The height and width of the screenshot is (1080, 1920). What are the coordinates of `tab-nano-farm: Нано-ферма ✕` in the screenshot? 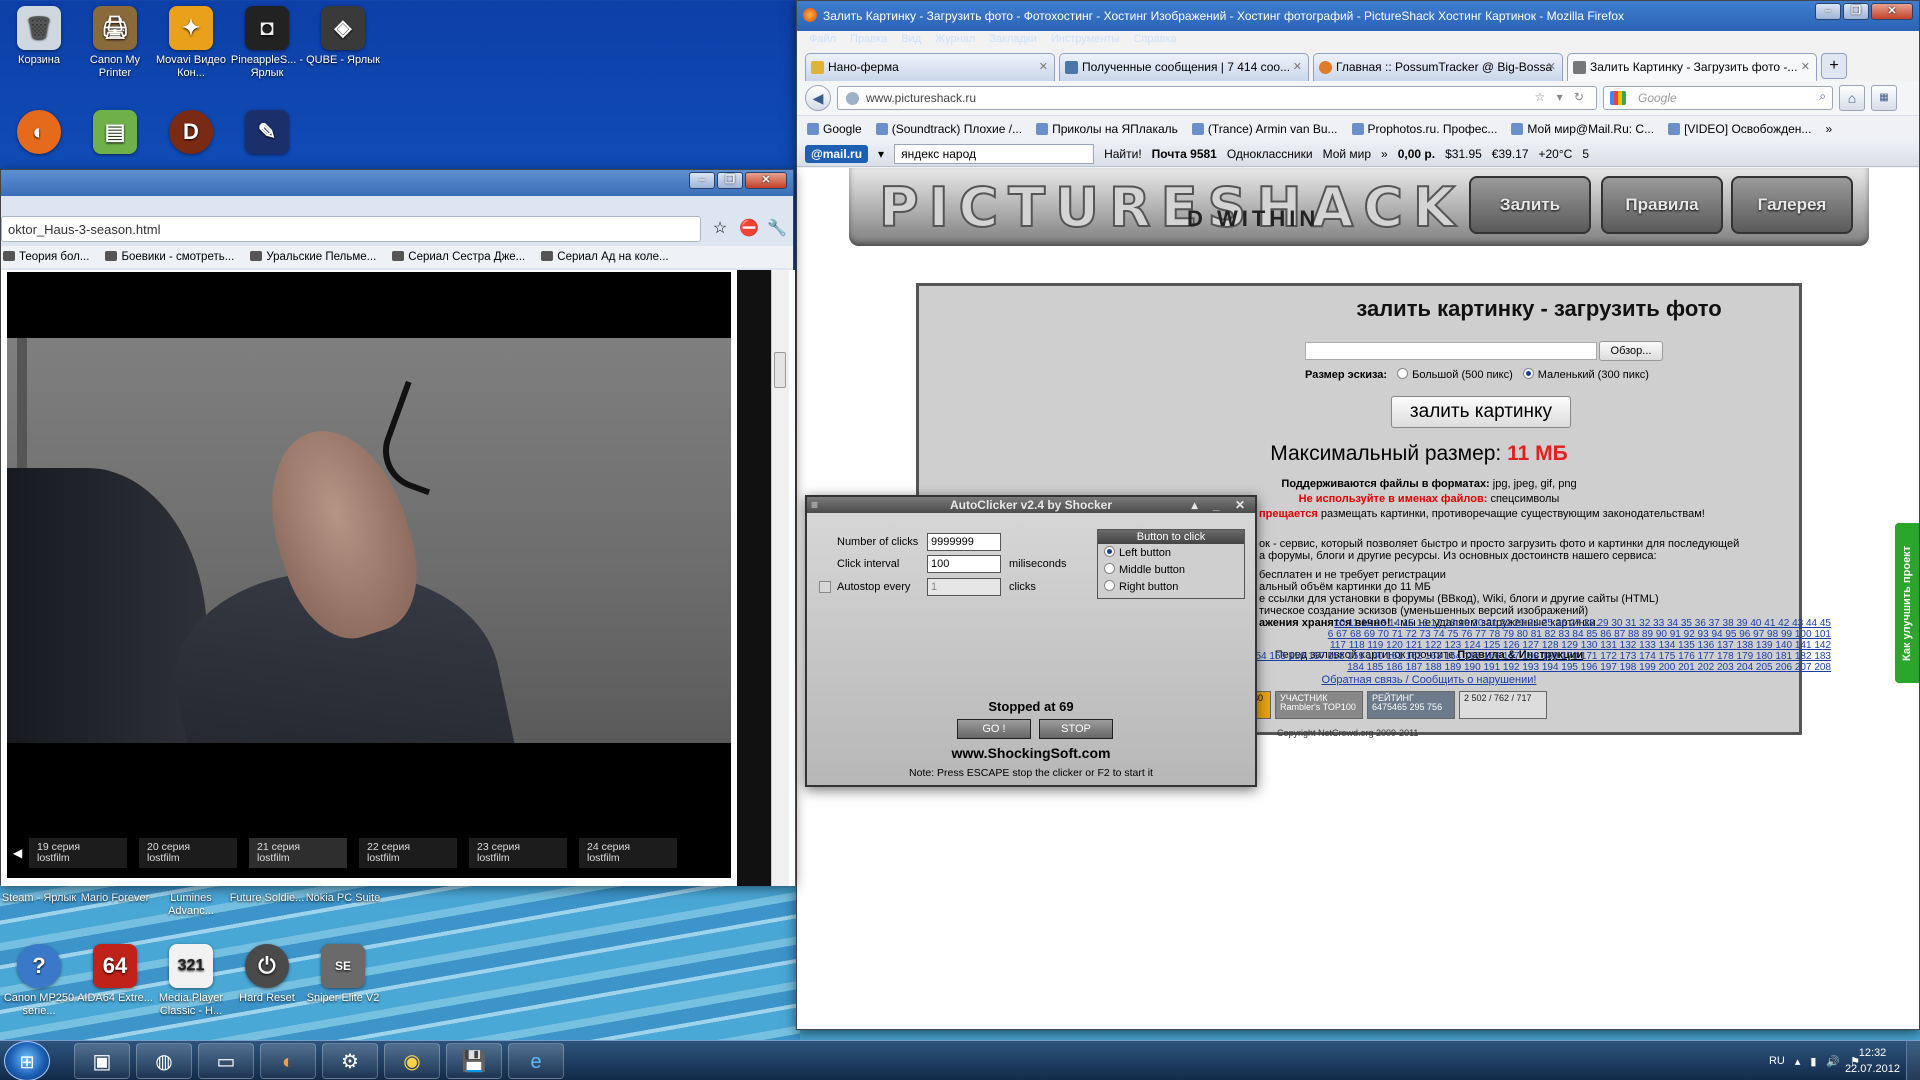 It's located at (930, 67).